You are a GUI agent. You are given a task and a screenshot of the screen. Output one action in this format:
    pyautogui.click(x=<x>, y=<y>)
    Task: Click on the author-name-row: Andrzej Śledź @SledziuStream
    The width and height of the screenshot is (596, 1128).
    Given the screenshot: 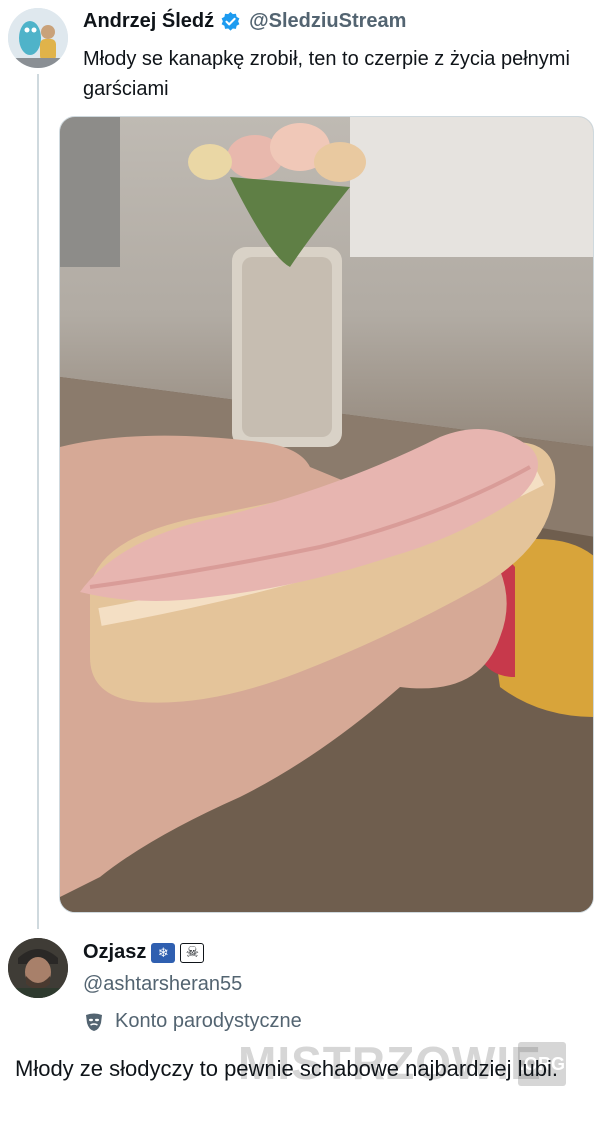 What is the action you would take?
    pyautogui.click(x=244, y=21)
    